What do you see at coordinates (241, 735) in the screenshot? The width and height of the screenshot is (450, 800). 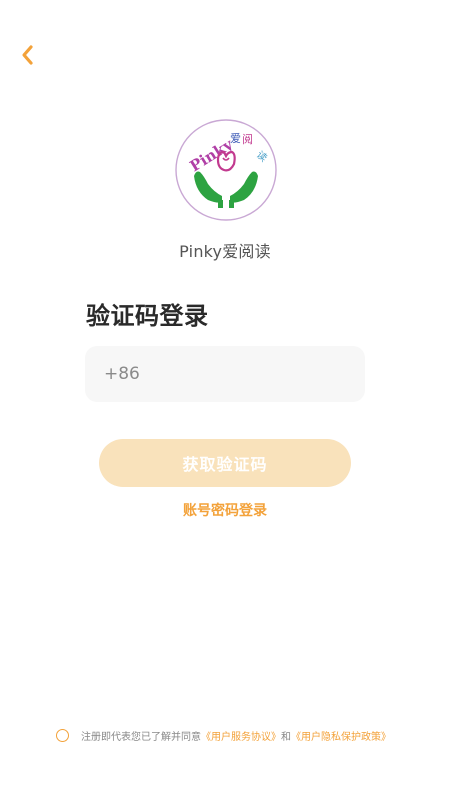 I see `user-agreement-link: 《用户服务协议》` at bounding box center [241, 735].